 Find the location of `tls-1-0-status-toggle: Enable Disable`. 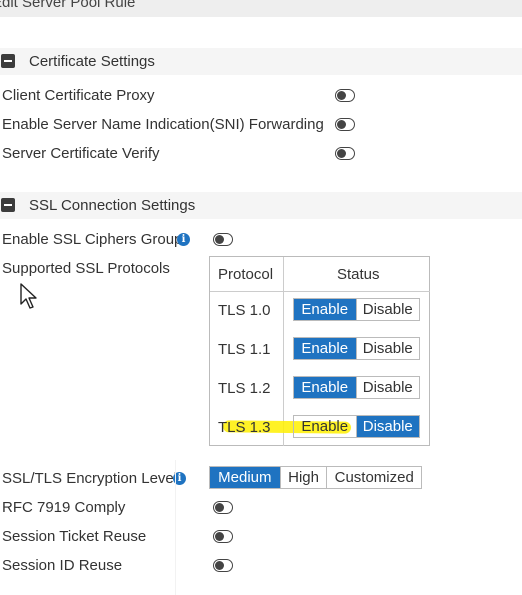

tls-1-0-status-toggle: Enable Disable is located at coordinates (356, 309).